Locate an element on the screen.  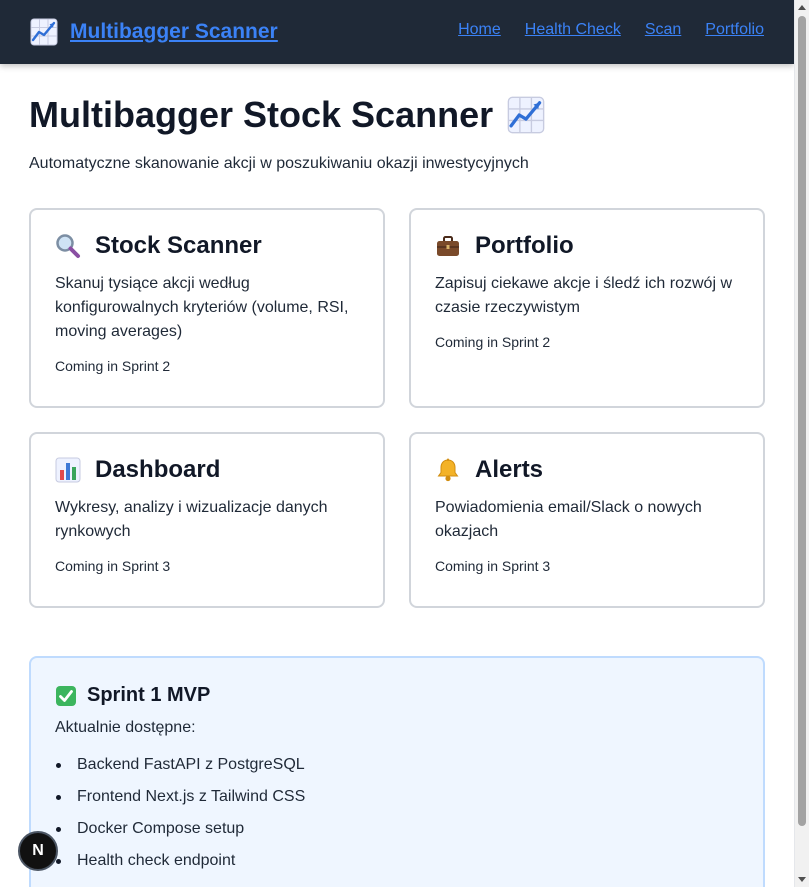
nav-link-portfolio: Portfolio is located at coordinates (734, 30).